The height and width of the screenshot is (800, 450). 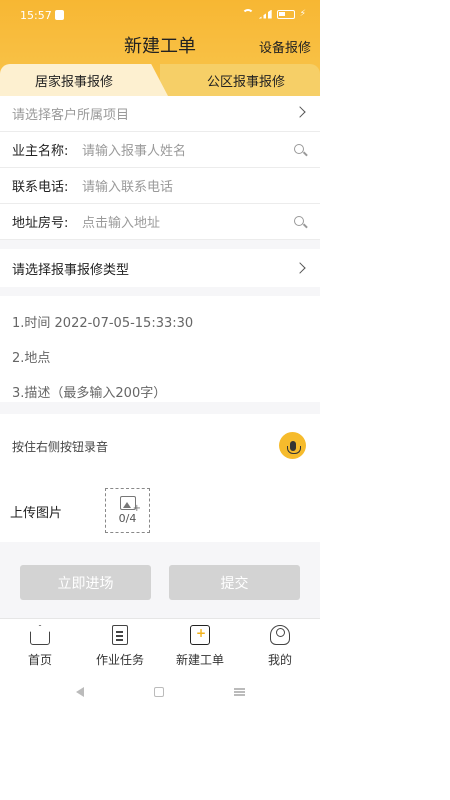 What do you see at coordinates (84, 80) in the screenshot?
I see `tab-home-repair: 居家报事报修` at bounding box center [84, 80].